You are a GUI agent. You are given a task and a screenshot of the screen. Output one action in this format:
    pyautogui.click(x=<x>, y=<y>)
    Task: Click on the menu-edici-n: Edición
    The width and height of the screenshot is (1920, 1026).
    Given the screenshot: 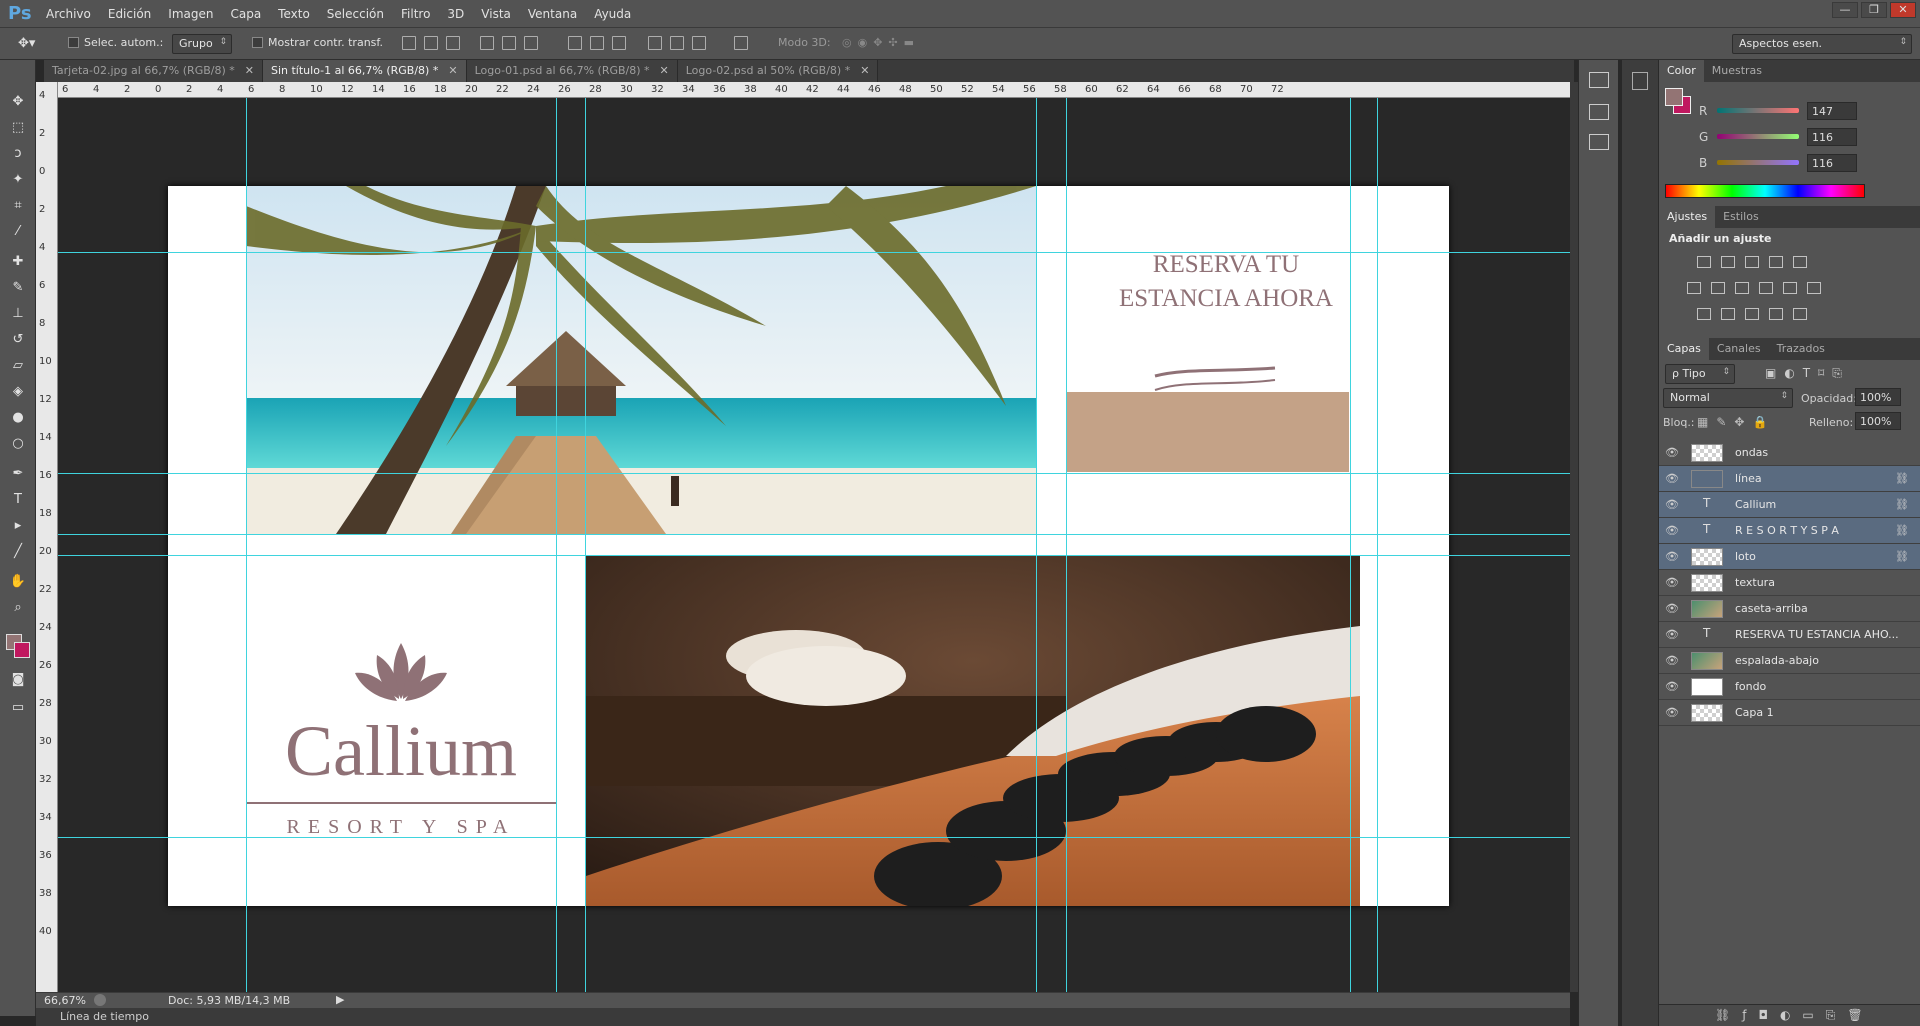 What is the action you would take?
    pyautogui.click(x=129, y=14)
    